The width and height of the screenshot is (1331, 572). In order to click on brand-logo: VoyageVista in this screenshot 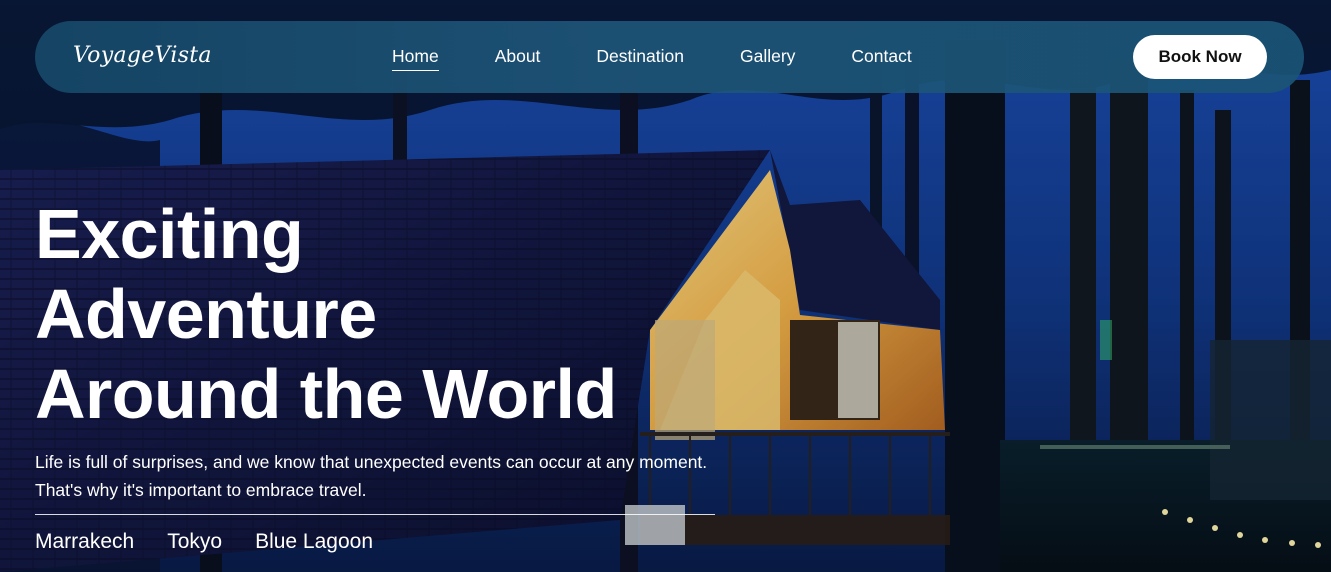, I will do `click(142, 55)`.